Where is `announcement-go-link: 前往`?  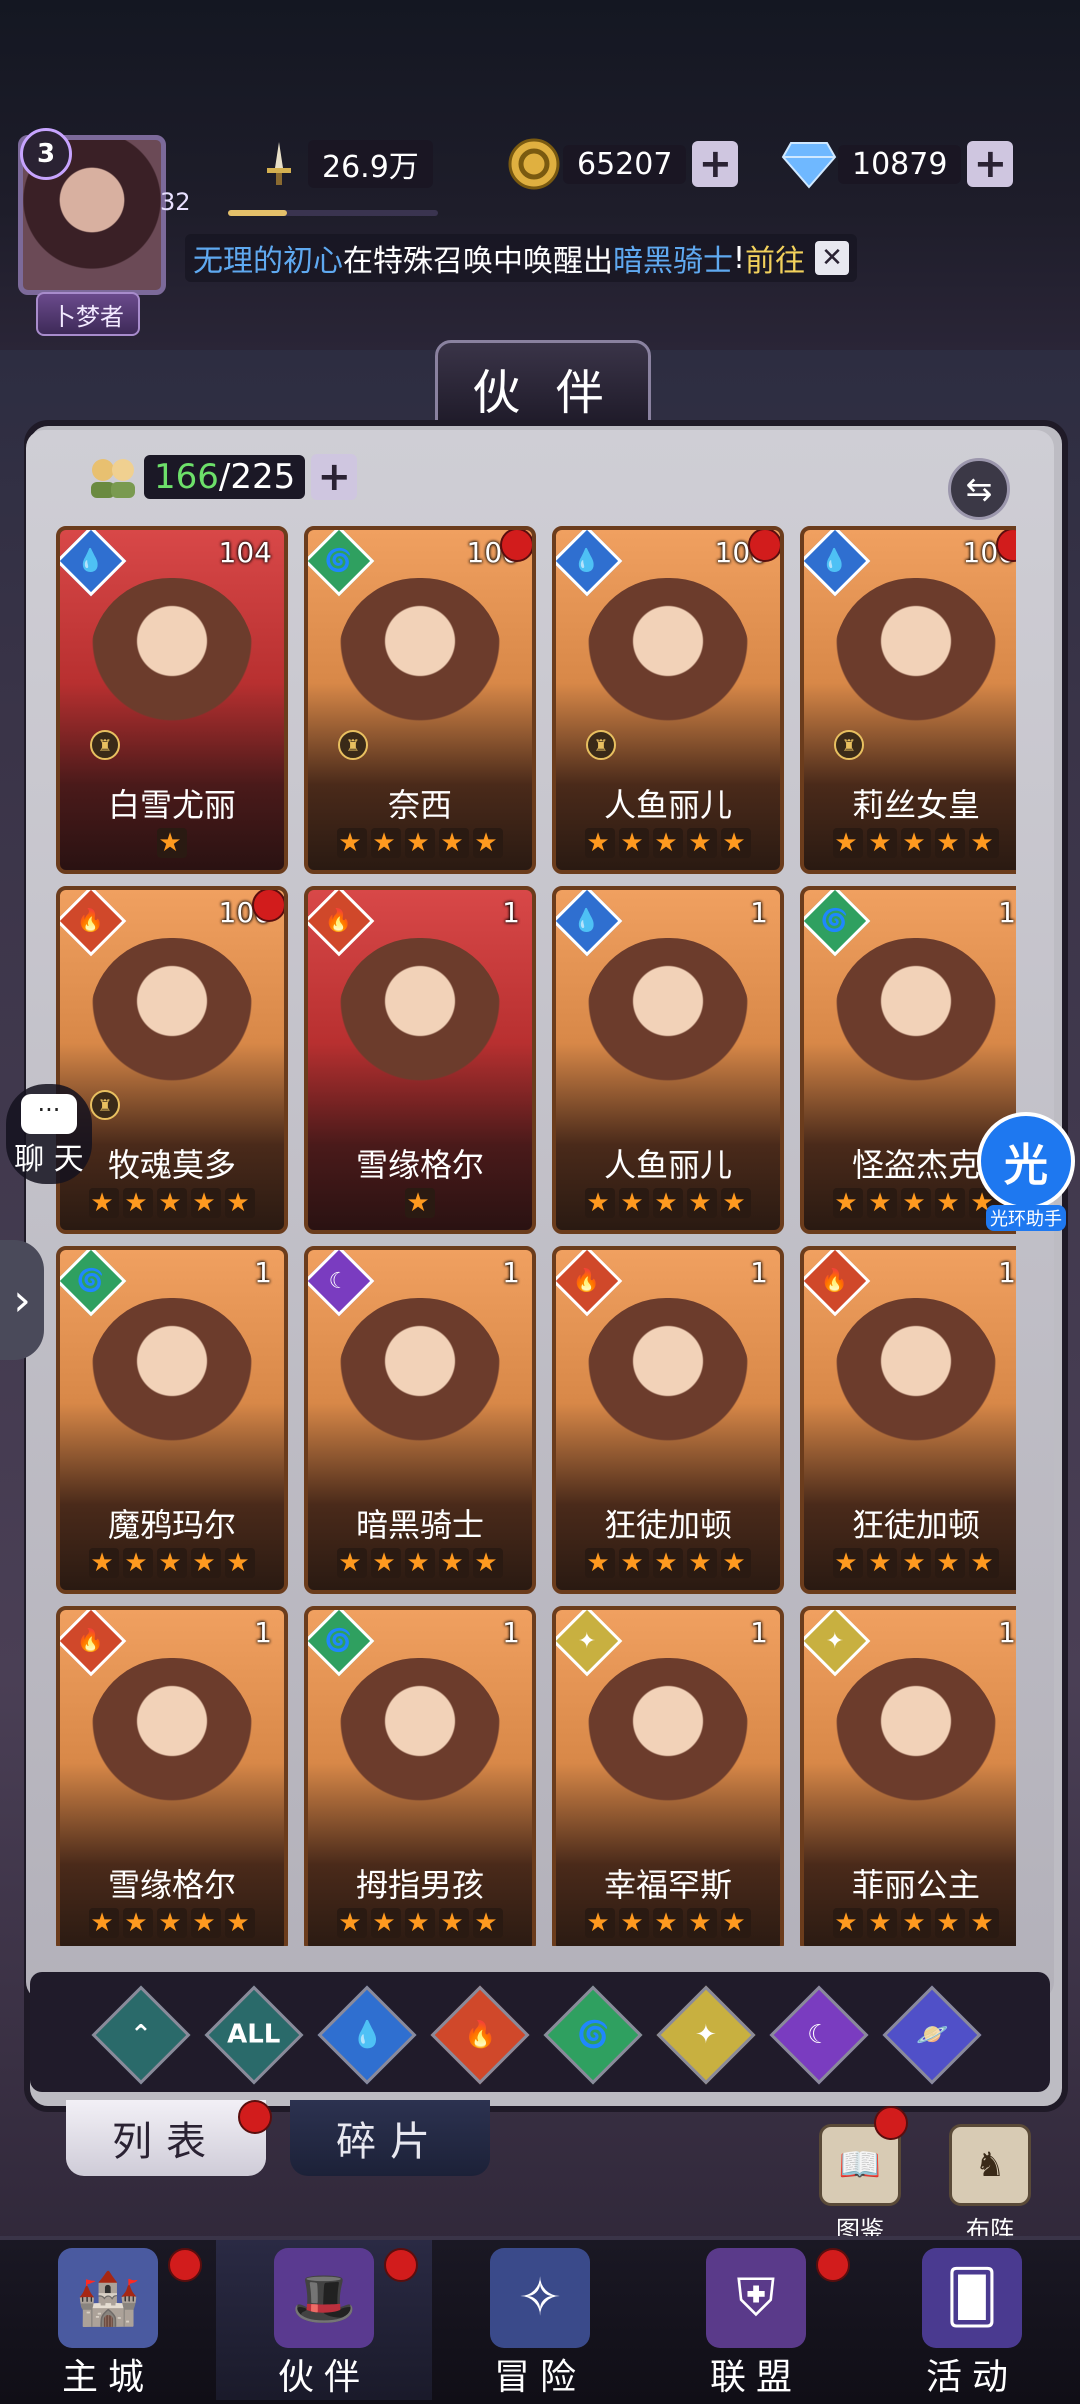
announcement-go-link: 前往 is located at coordinates (775, 258).